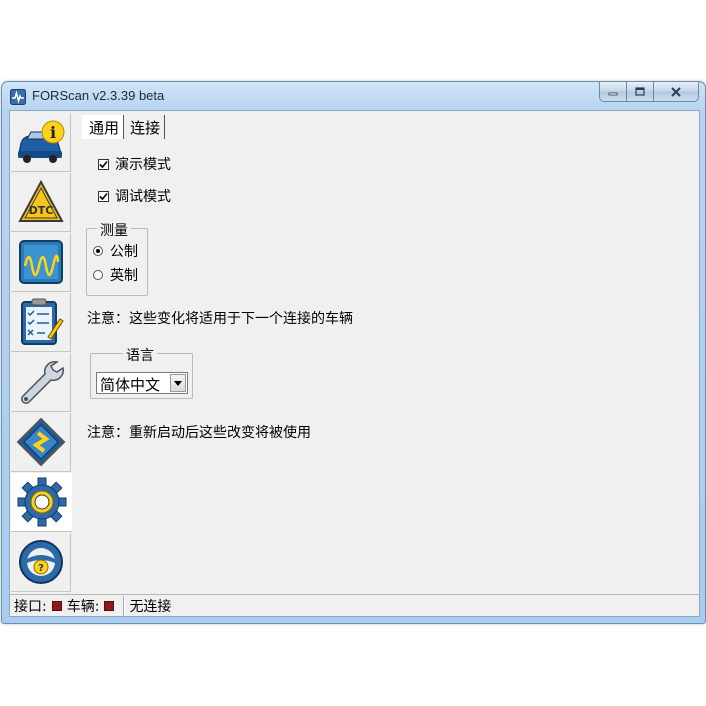 The height and width of the screenshot is (706, 706). I want to click on port-led-indicator, so click(56, 605).